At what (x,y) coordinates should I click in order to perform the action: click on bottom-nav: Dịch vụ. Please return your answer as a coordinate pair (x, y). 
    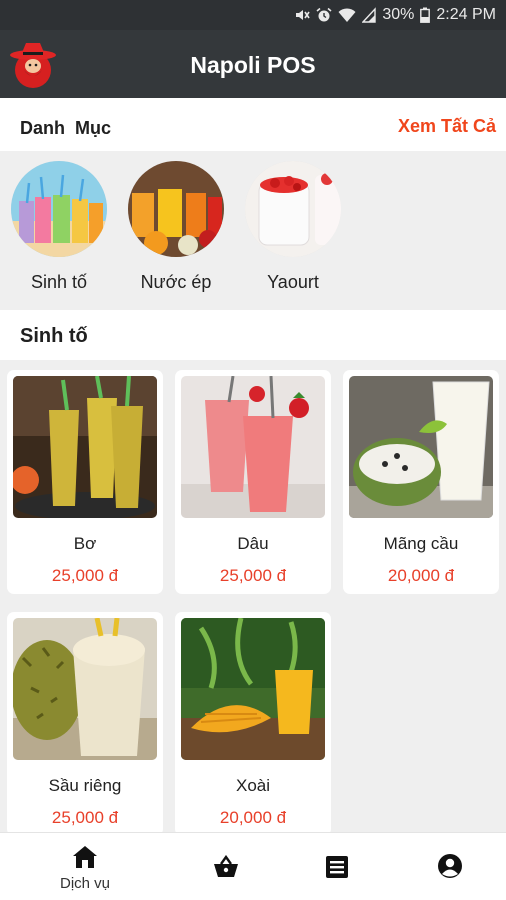
    Looking at the image, I should click on (253, 866).